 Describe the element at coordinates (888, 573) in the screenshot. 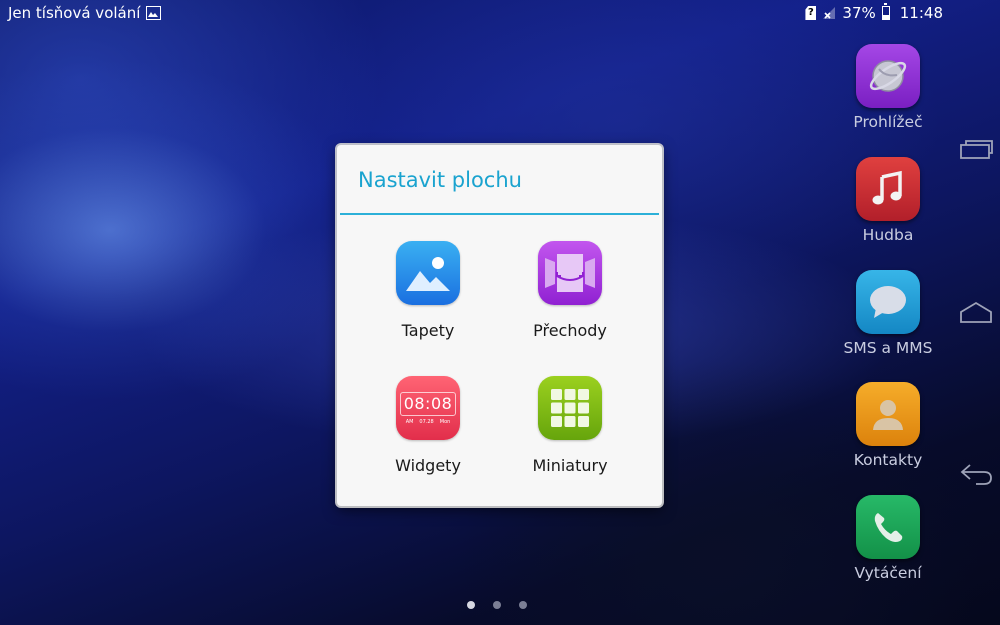

I see `dock-label: Vytáčení` at that location.